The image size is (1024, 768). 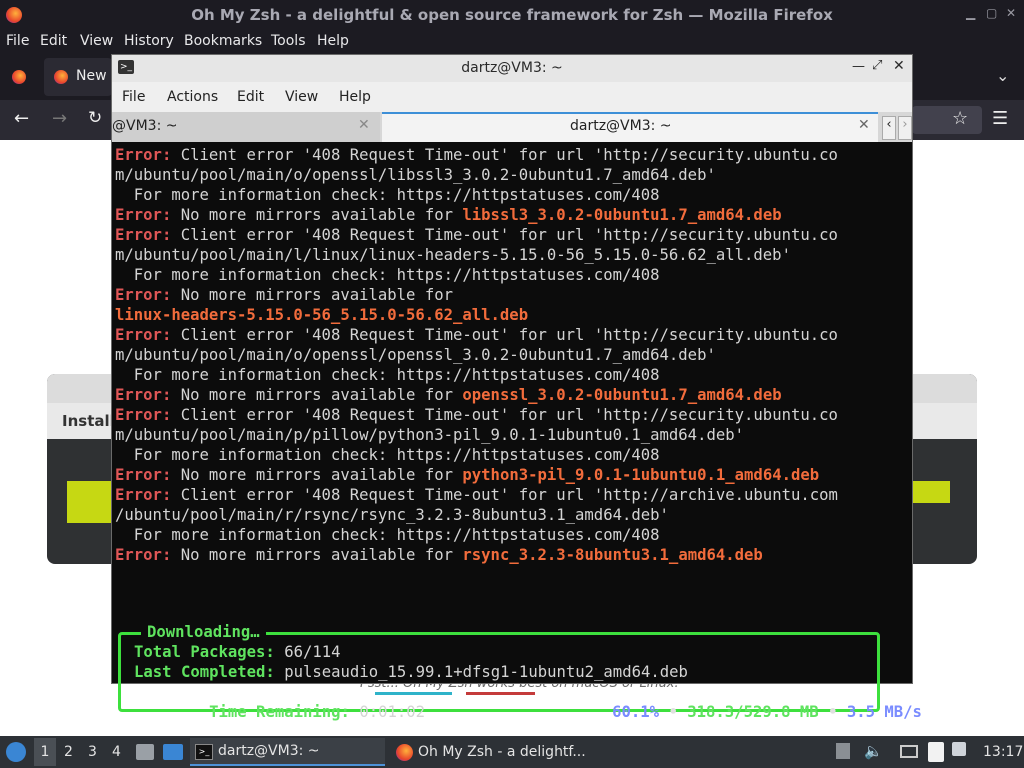 What do you see at coordinates (404, 752) in the screenshot?
I see `taskbar-firefox-icon` at bounding box center [404, 752].